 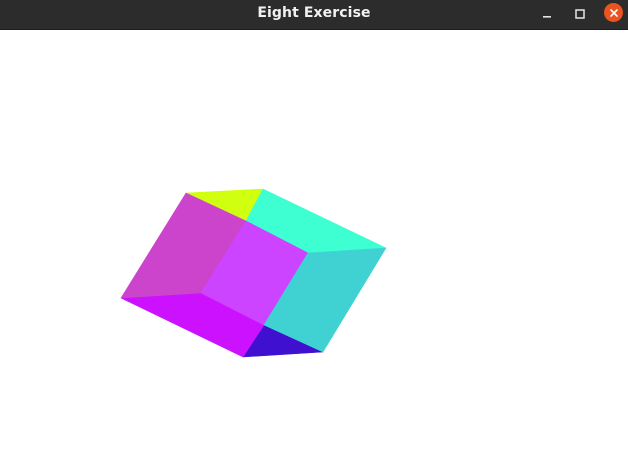 I want to click on window-title: Eight Exercise, so click(x=314, y=13).